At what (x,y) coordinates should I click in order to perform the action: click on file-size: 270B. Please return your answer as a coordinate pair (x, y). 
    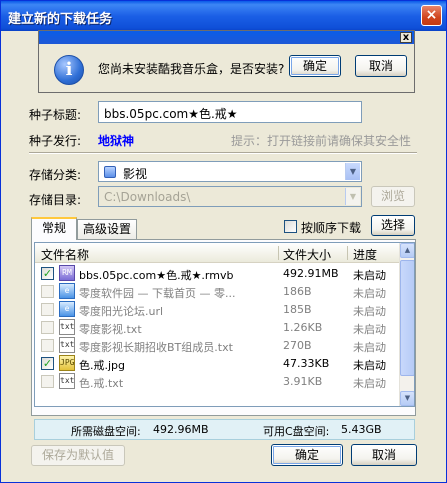
    Looking at the image, I should click on (297, 345).